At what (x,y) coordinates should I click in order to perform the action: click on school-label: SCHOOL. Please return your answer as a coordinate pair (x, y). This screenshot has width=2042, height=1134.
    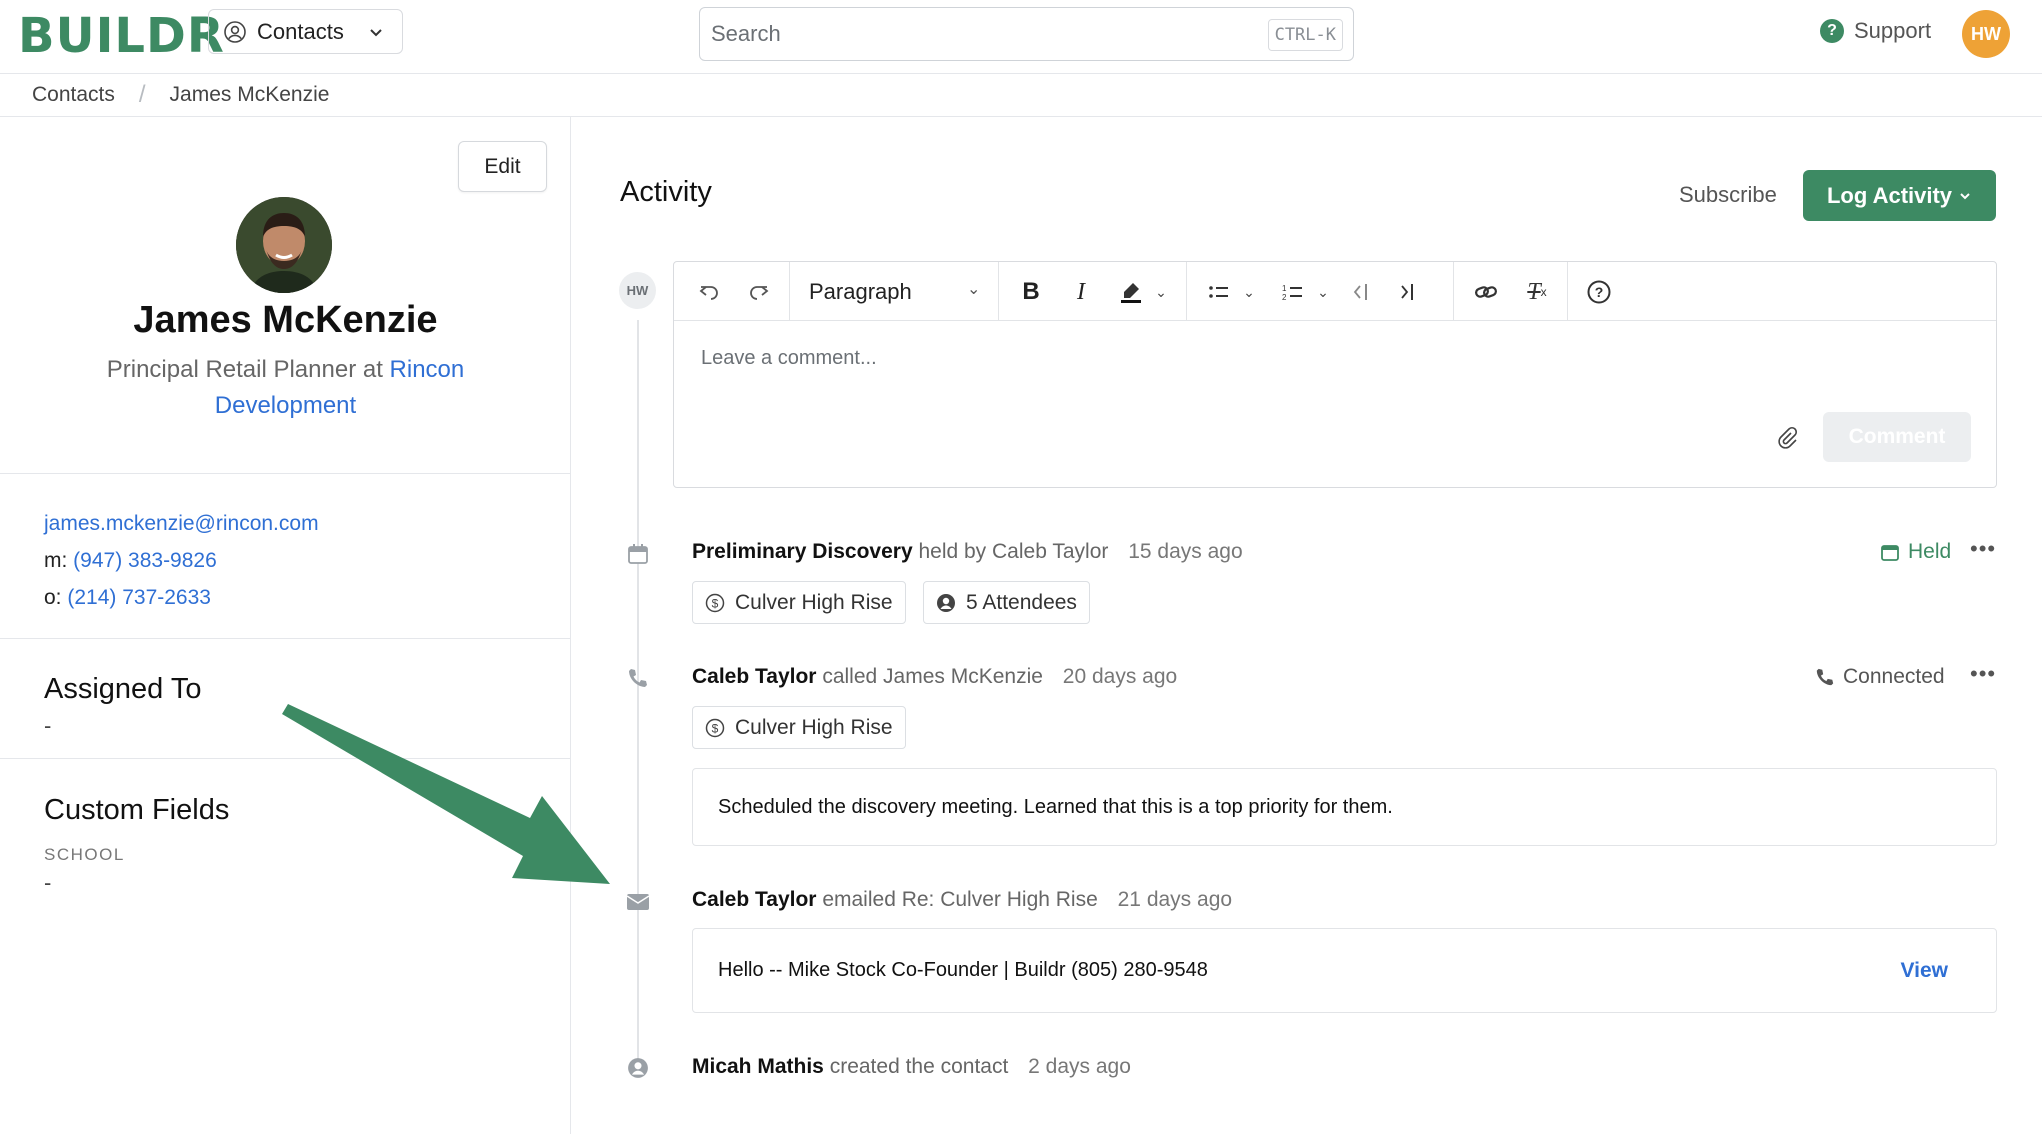
    Looking at the image, I should click on (84, 854).